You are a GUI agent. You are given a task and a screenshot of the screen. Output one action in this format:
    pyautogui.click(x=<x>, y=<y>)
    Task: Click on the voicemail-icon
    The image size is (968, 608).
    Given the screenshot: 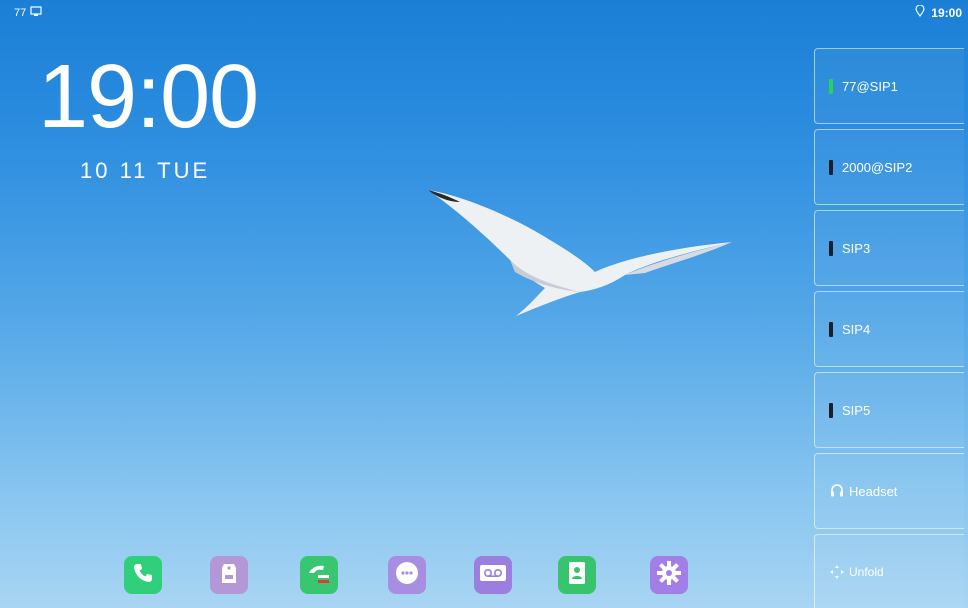 What is the action you would take?
    pyautogui.click(x=493, y=575)
    